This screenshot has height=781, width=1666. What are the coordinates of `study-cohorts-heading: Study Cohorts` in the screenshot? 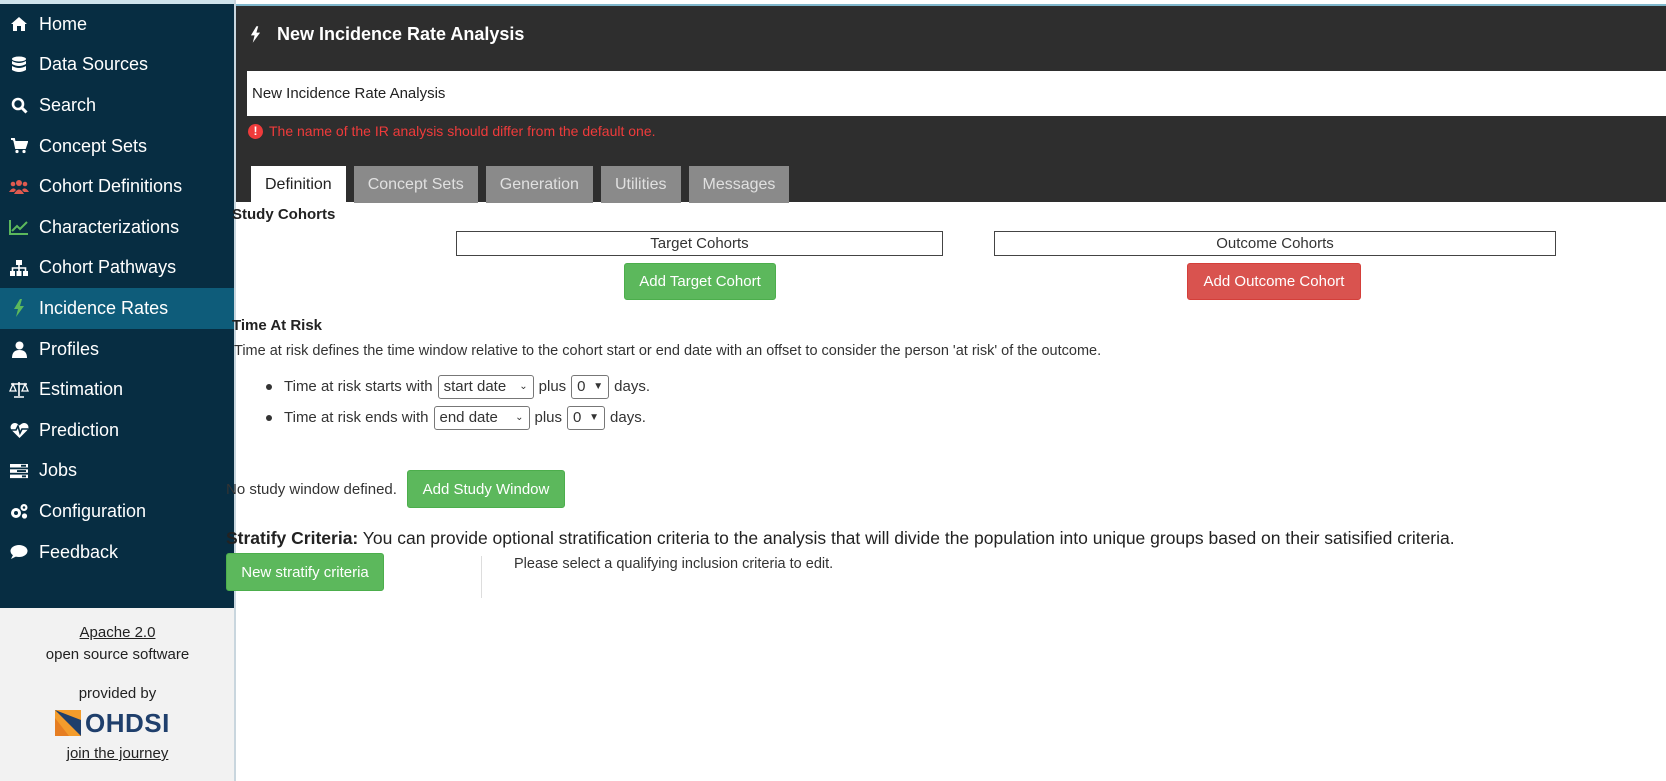 It's located at (284, 214).